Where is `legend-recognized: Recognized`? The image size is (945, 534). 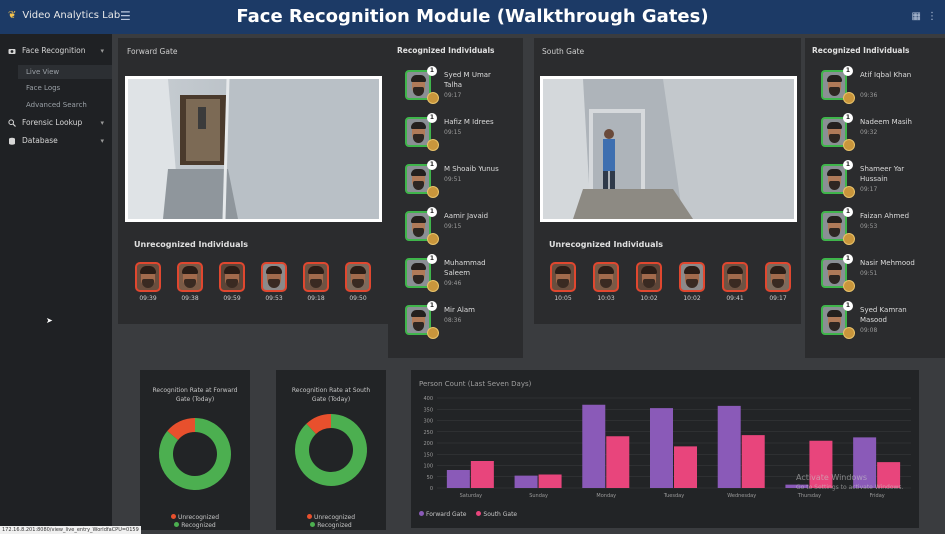
legend-recognized: Recognized is located at coordinates (331, 525).